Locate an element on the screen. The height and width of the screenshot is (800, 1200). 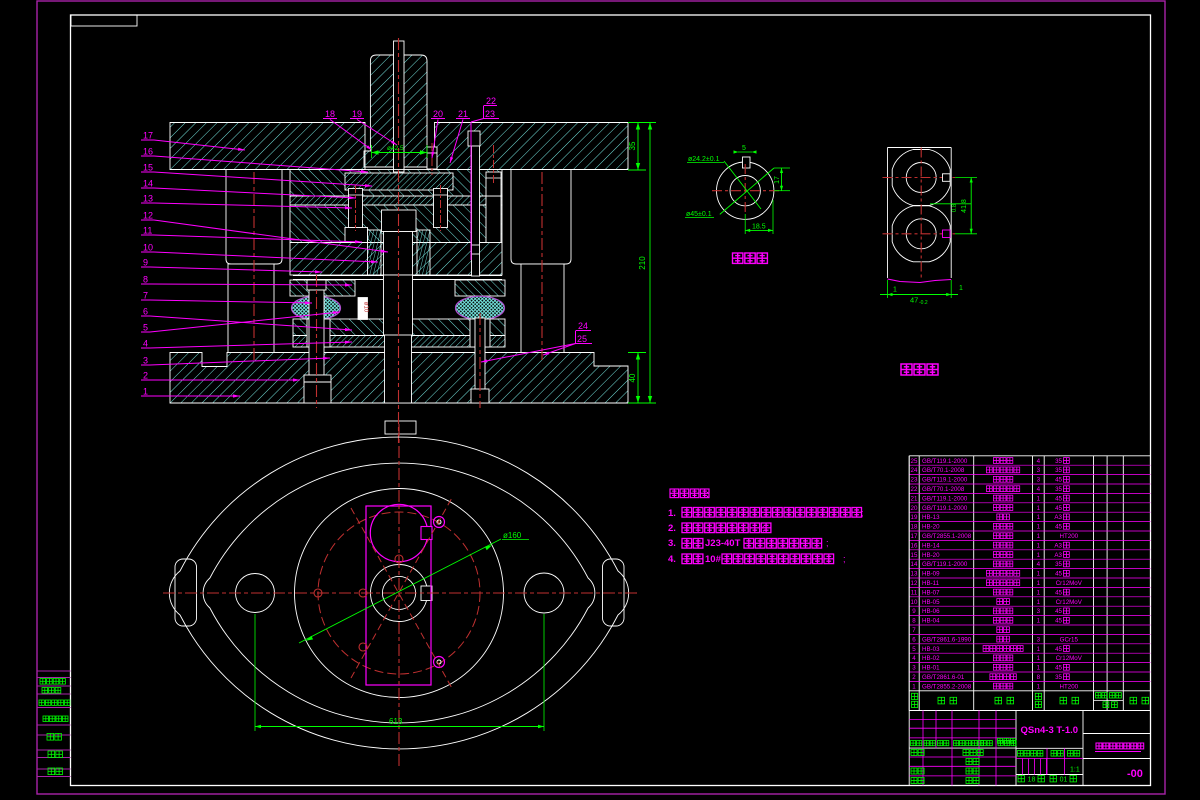
svg-text: HB-20 is located at coordinates (931, 555).